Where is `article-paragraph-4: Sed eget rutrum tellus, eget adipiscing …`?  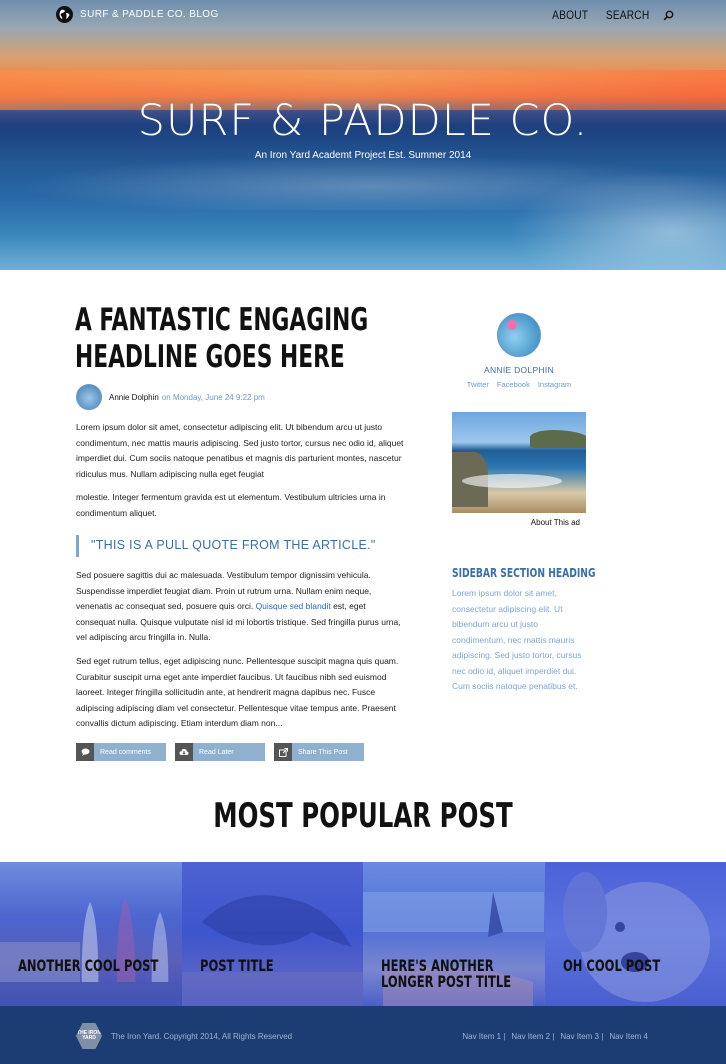 article-paragraph-4: Sed eget rutrum tellus, eget adipiscing … is located at coordinates (237, 692).